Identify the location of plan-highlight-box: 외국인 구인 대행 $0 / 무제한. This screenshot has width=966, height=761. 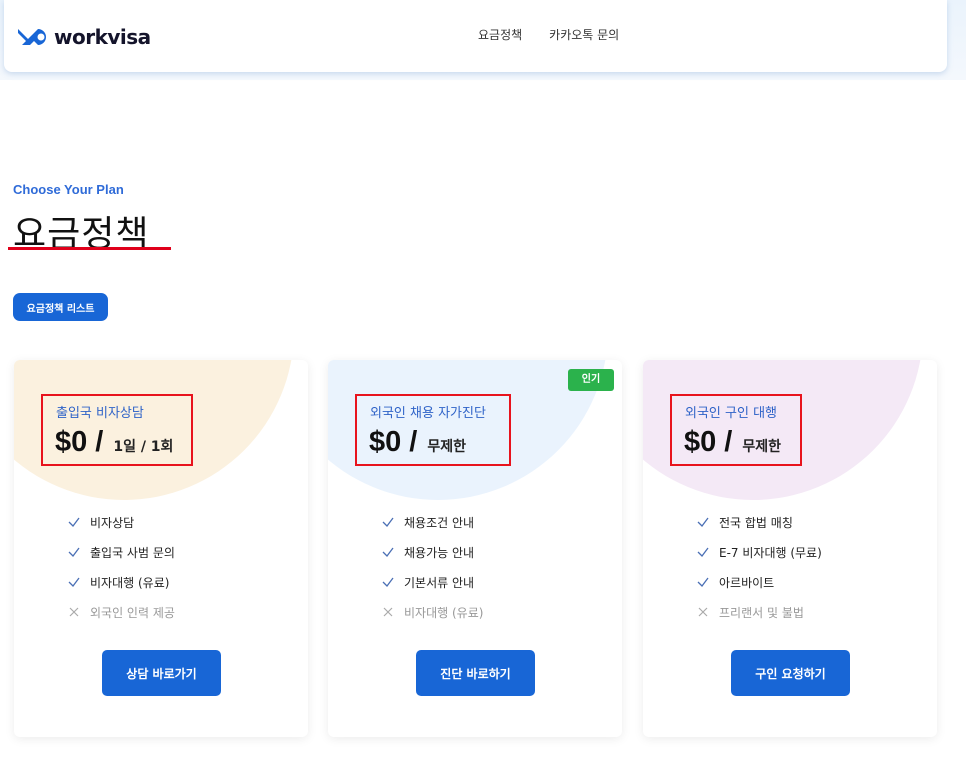
(736, 430).